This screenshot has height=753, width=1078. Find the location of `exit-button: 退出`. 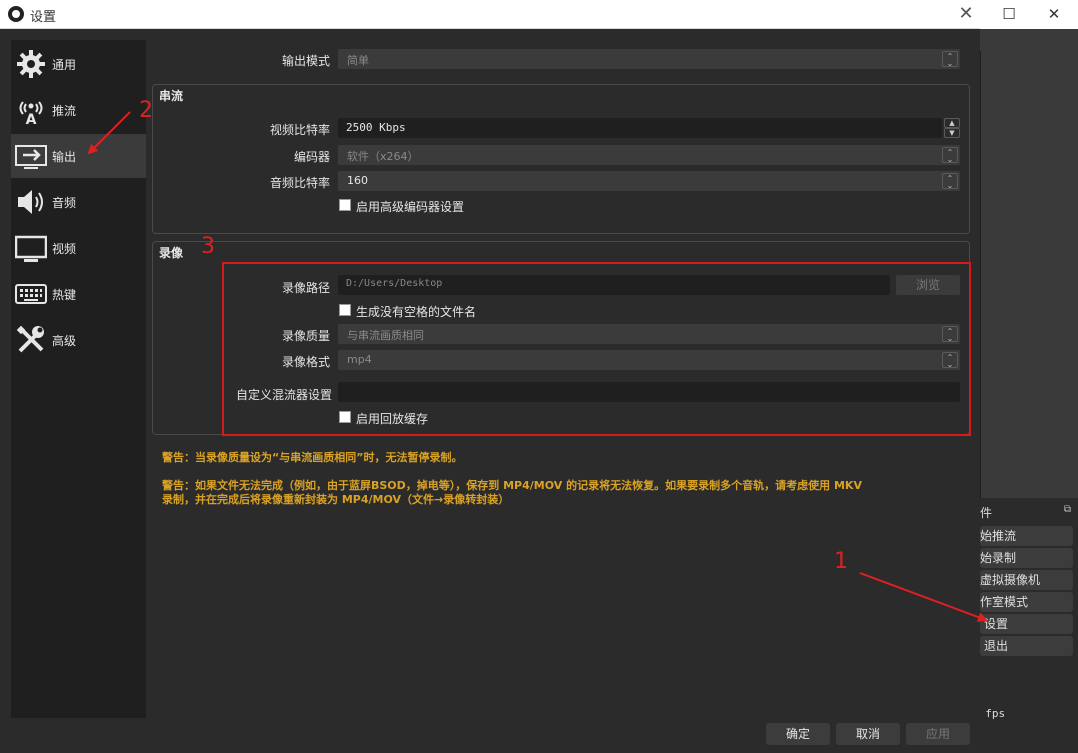

exit-button: 退出 is located at coordinates (1026, 646).